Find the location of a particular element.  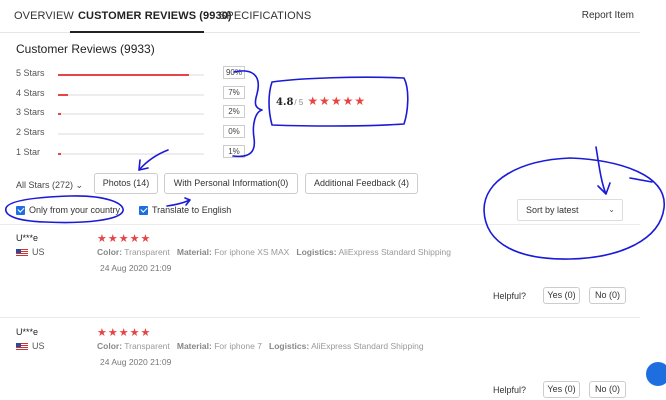

scroll-top-button is located at coordinates (656, 374).